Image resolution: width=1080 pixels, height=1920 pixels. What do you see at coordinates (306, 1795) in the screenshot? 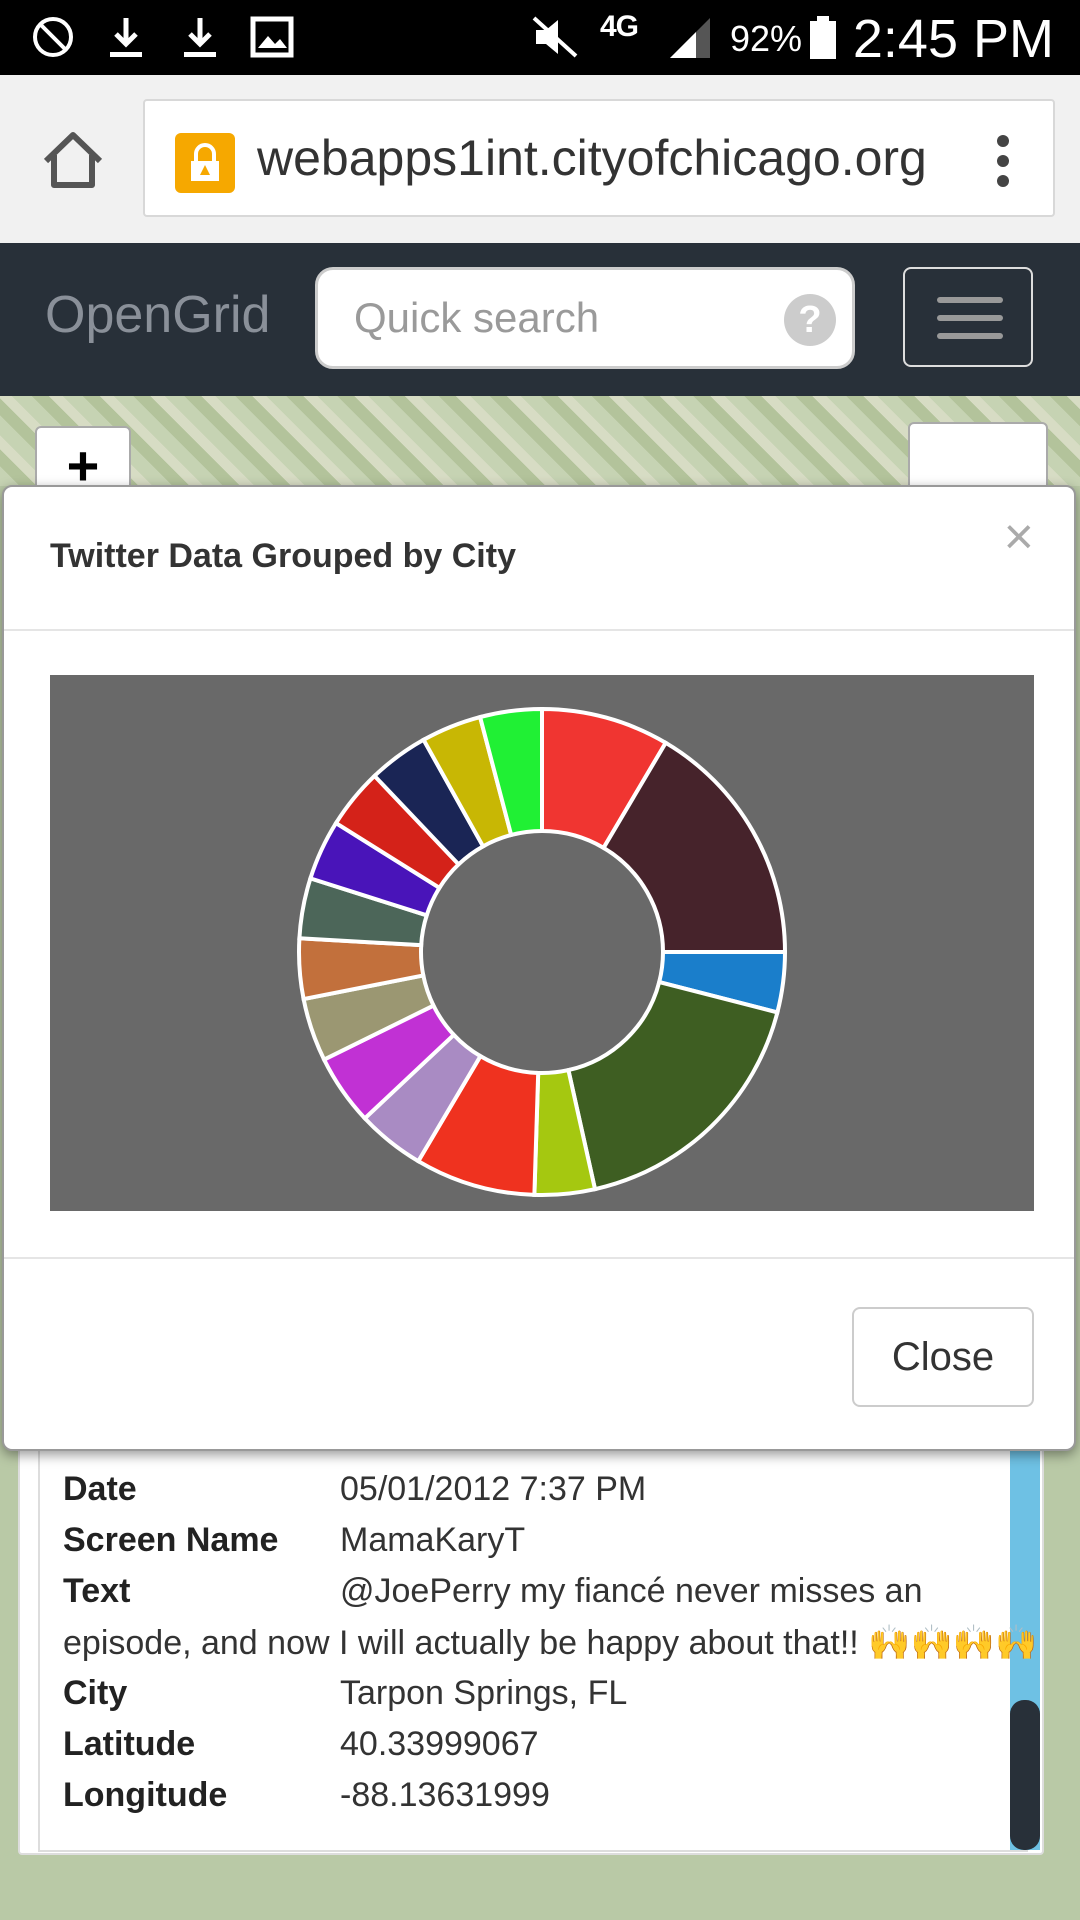
I see `field-longitude: Longitude -88.13631999` at bounding box center [306, 1795].